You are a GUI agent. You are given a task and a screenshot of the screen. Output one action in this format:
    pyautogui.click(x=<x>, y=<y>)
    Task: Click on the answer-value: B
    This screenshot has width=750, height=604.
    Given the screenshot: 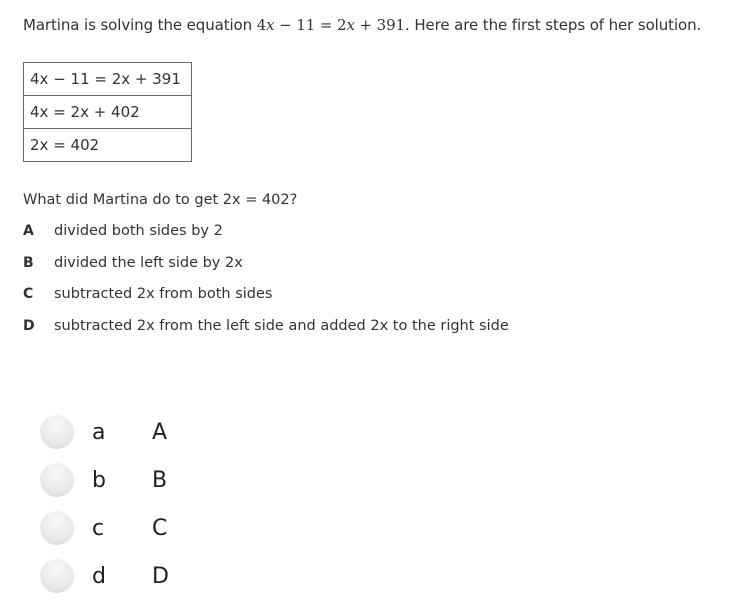 What is the action you would take?
    pyautogui.click(x=159, y=480)
    